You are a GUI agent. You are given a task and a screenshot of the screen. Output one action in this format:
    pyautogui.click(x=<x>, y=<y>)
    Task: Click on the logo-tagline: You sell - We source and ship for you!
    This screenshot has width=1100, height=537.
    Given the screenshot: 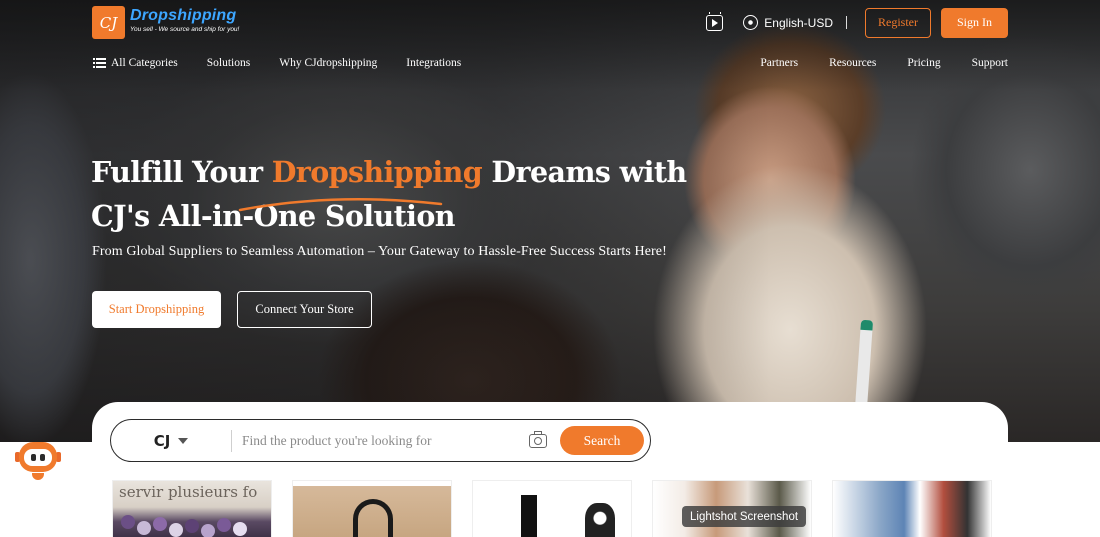 What is the action you would take?
    pyautogui.click(x=185, y=29)
    